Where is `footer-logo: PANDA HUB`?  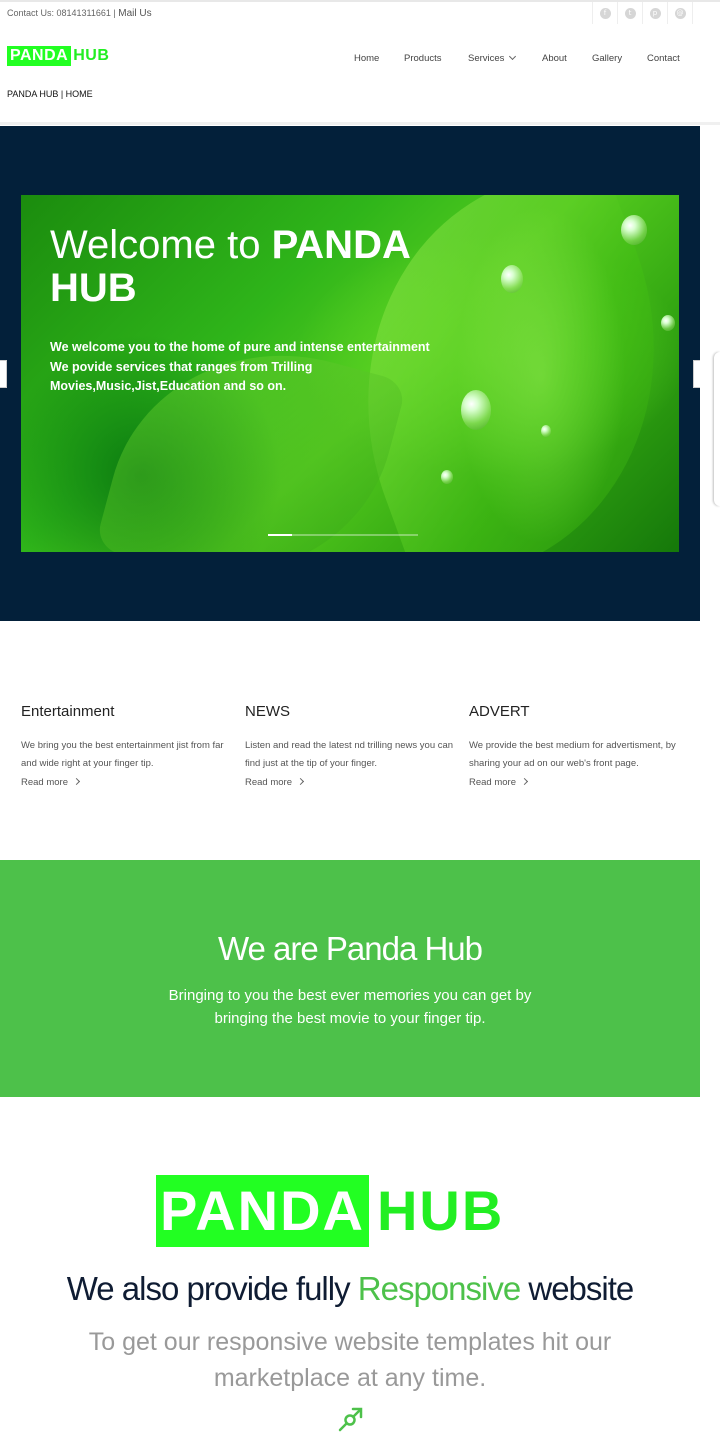
footer-logo: PANDA HUB is located at coordinates (334, 1211).